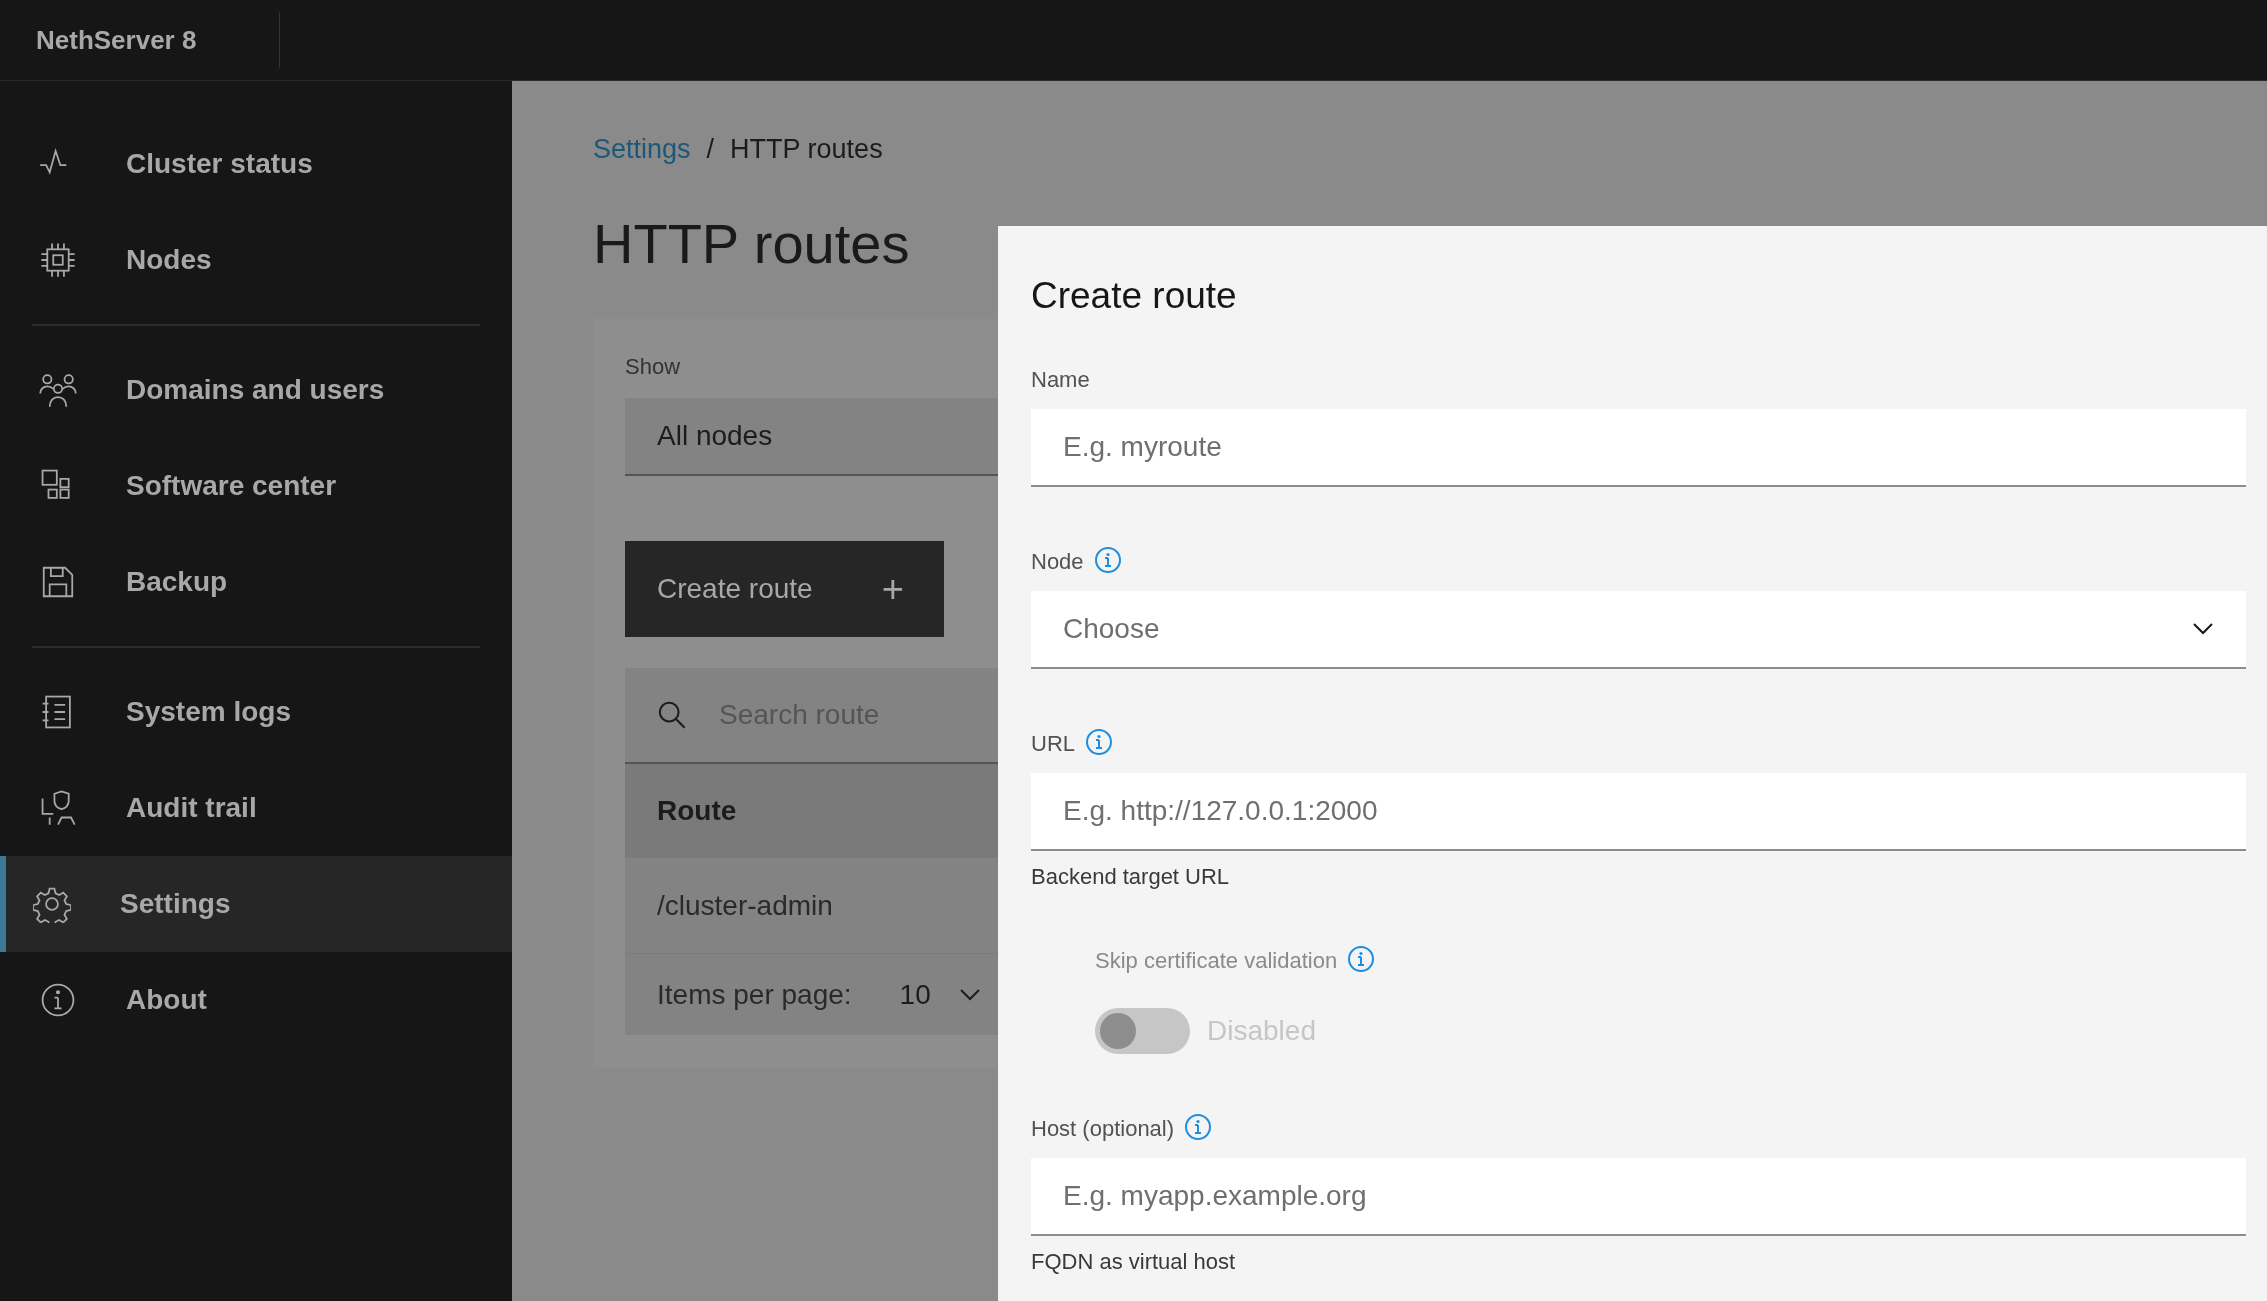  Describe the element at coordinates (1638, 448) in the screenshot. I see `text-input: E.g. myroute` at that location.